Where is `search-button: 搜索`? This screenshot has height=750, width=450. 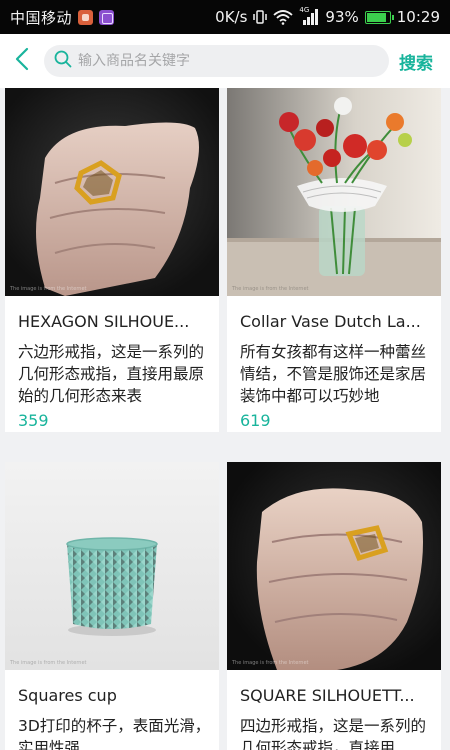 search-button: 搜索 is located at coordinates (416, 61).